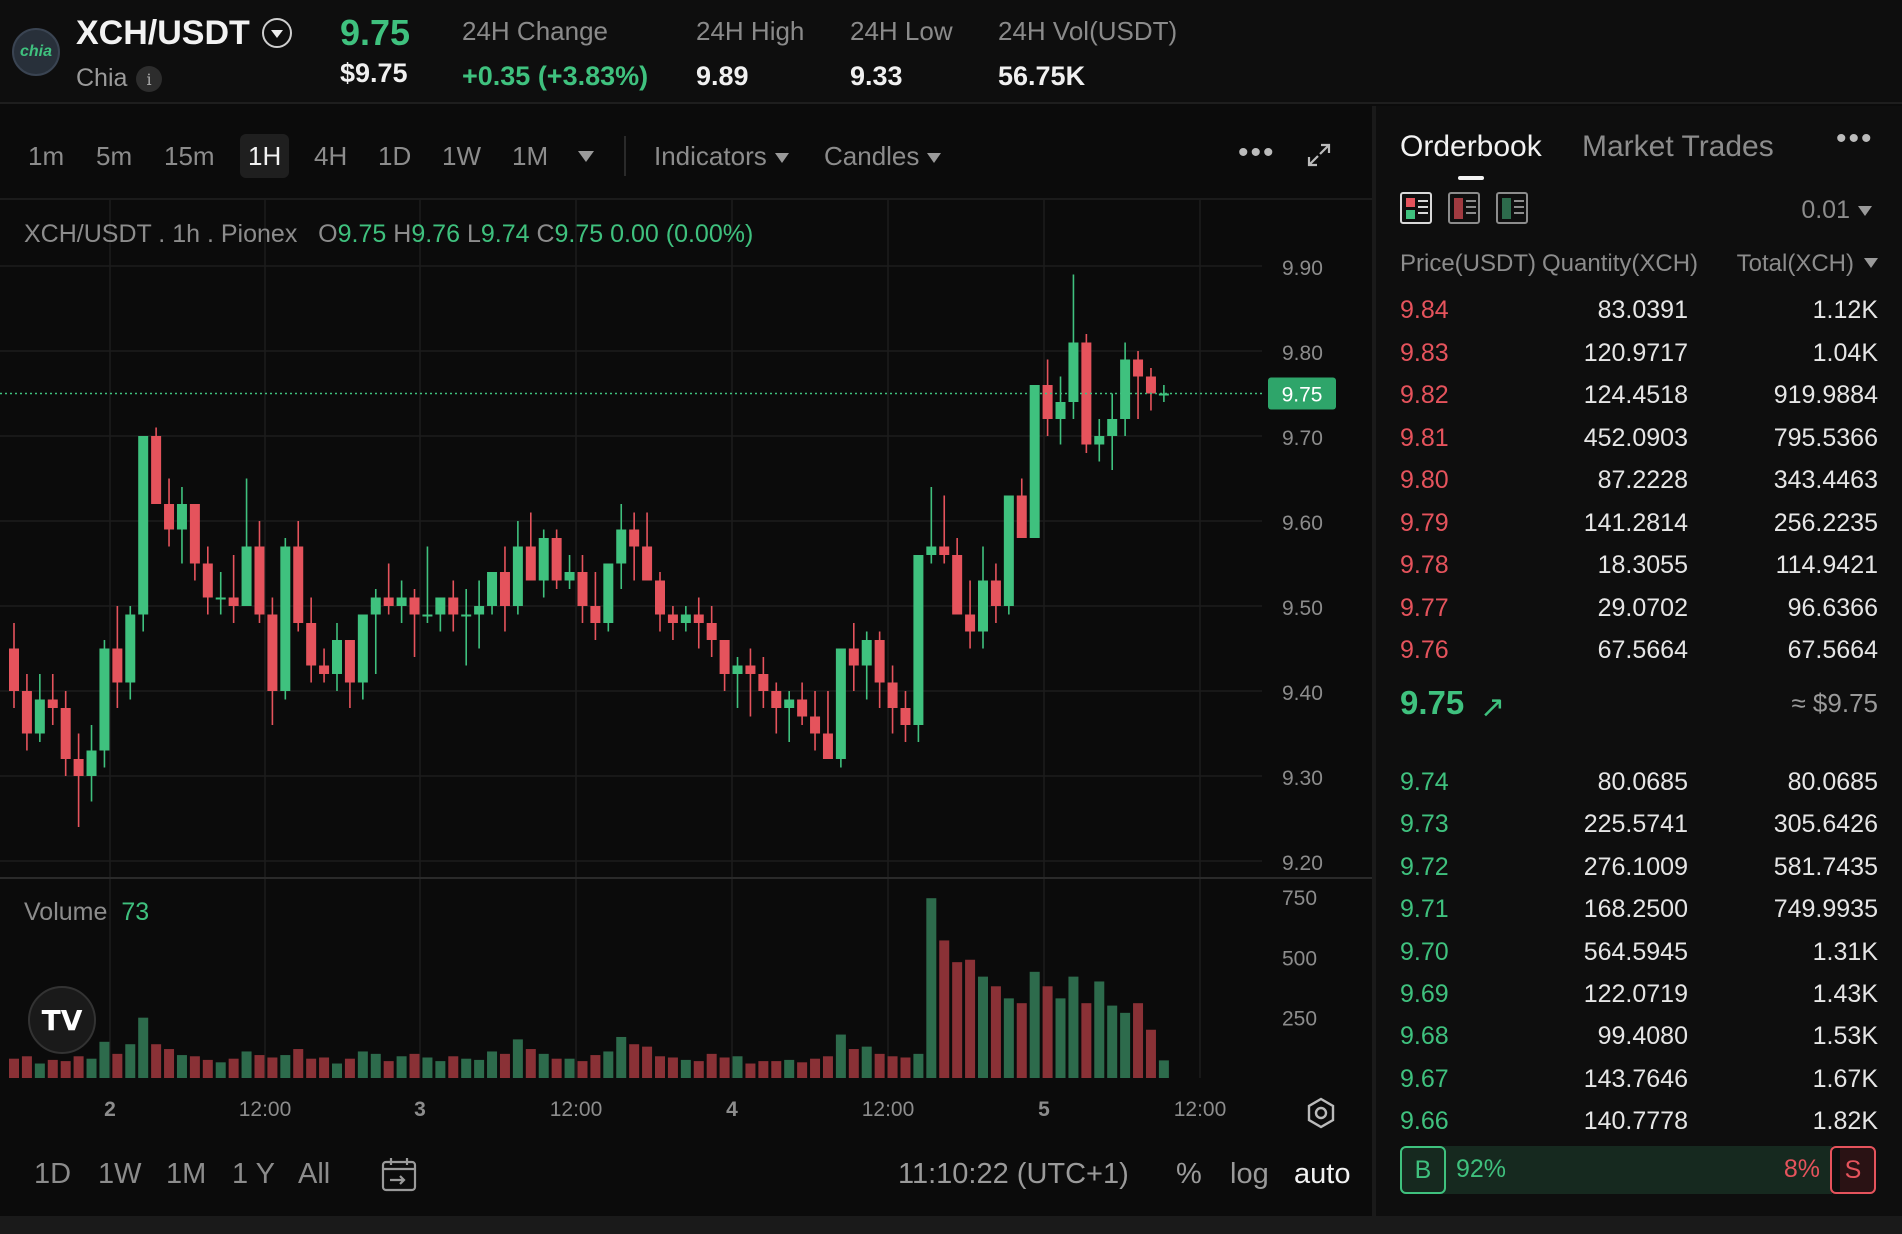 The width and height of the screenshot is (1902, 1234). What do you see at coordinates (1639, 354) in the screenshot?
I see `ask-row: 9.83 120.9717 1.04K` at bounding box center [1639, 354].